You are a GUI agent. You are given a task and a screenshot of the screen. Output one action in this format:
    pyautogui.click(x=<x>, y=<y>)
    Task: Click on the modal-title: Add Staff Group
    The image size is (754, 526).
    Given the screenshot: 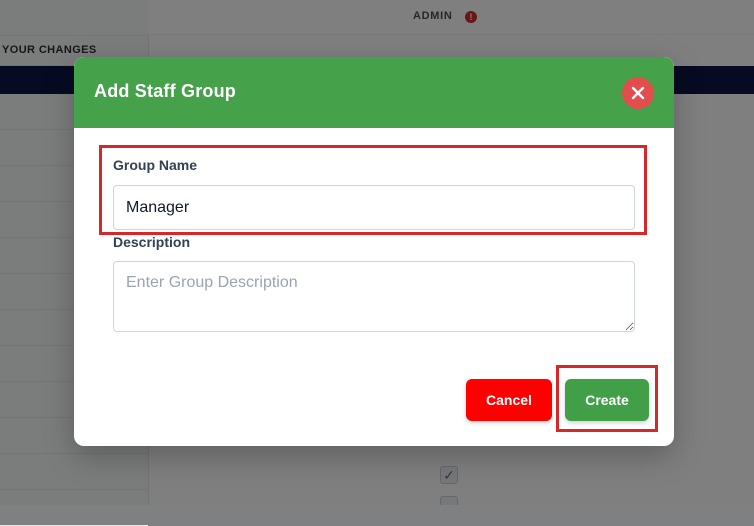 What is the action you would take?
    pyautogui.click(x=165, y=91)
    